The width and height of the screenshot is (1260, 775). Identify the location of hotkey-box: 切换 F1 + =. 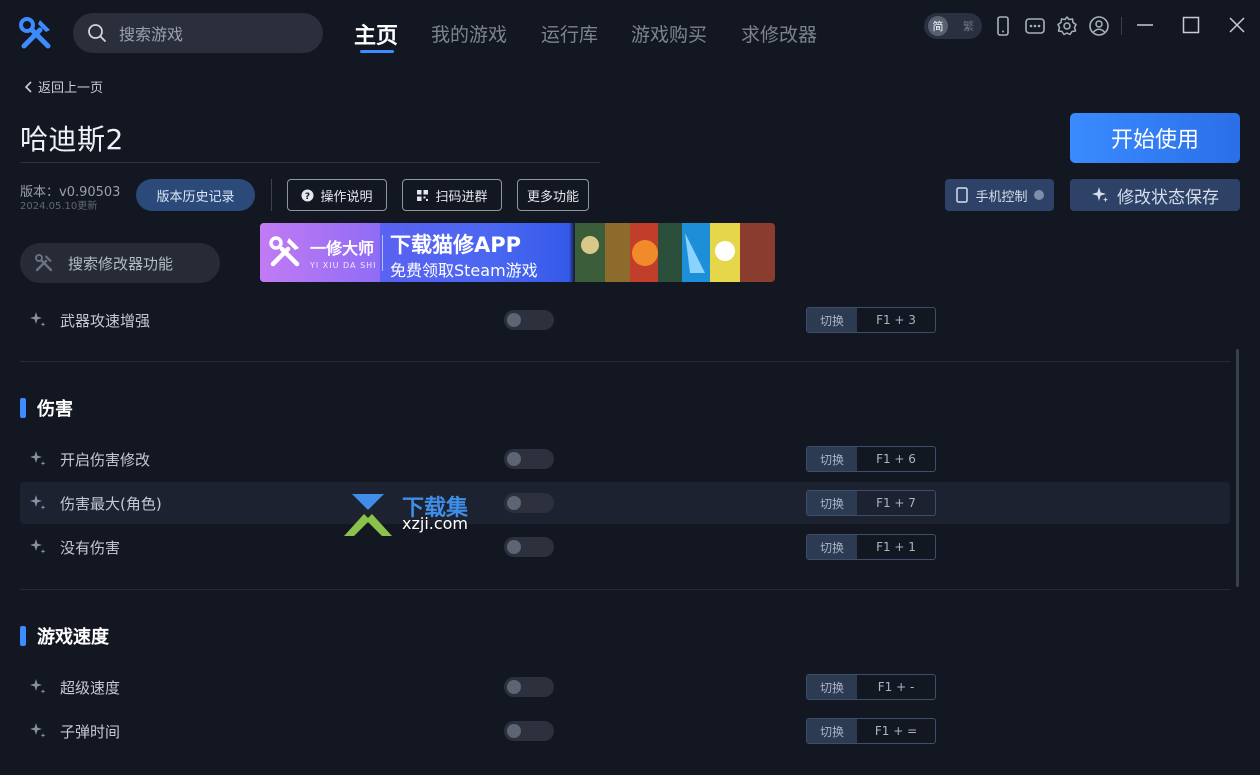
(871, 731).